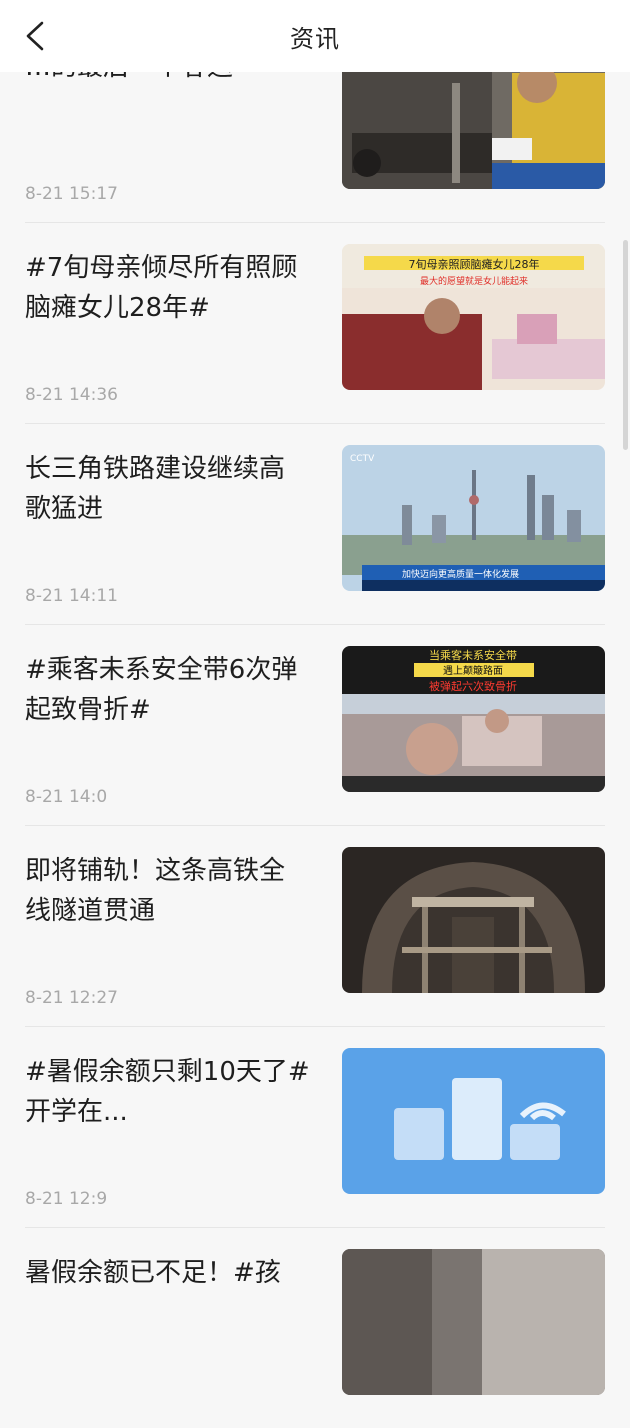  I want to click on back-button, so click(36, 36).